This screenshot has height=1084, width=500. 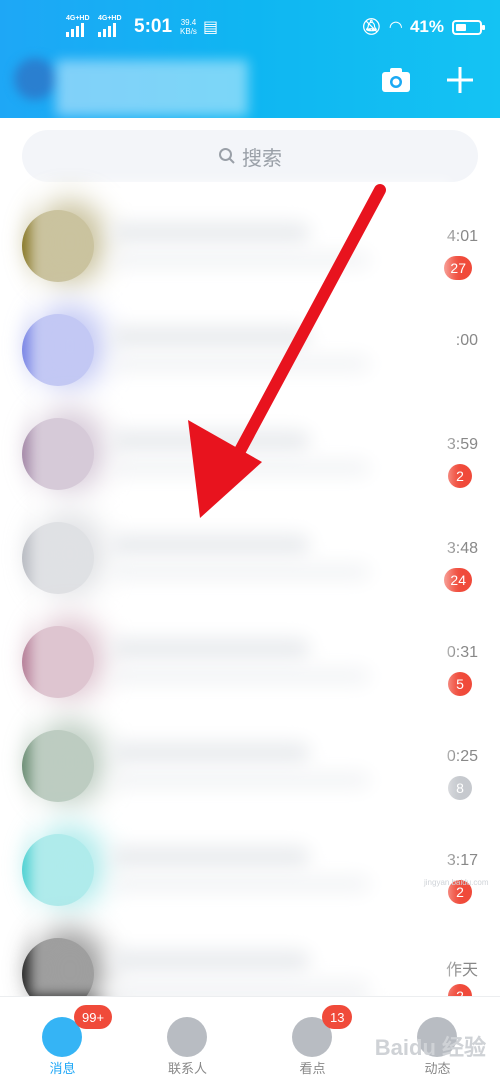 I want to click on battery-percent: 41%, so click(x=426, y=26).